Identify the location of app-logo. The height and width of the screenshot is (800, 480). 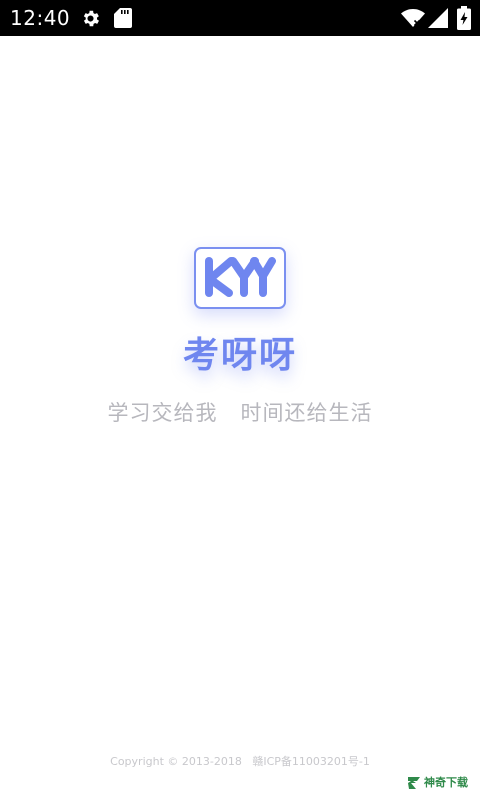
(240, 278).